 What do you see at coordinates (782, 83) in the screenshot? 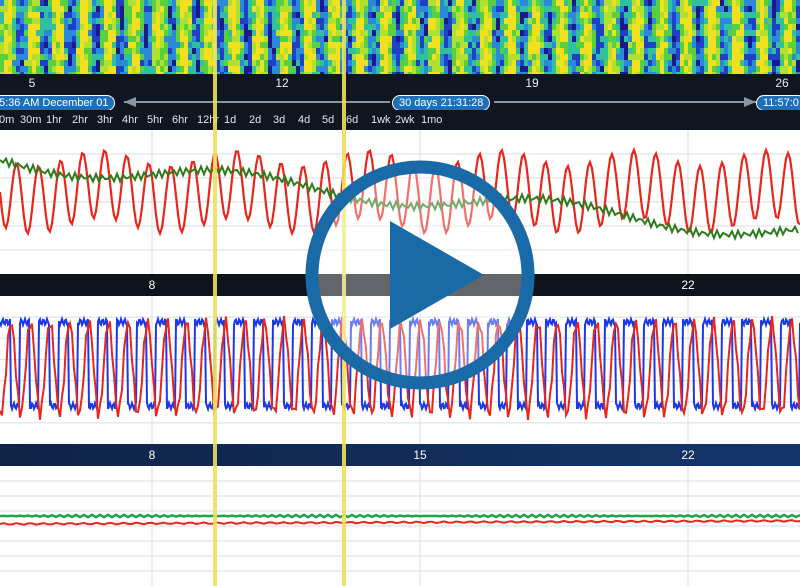
I see `timeline-tick: 26` at bounding box center [782, 83].